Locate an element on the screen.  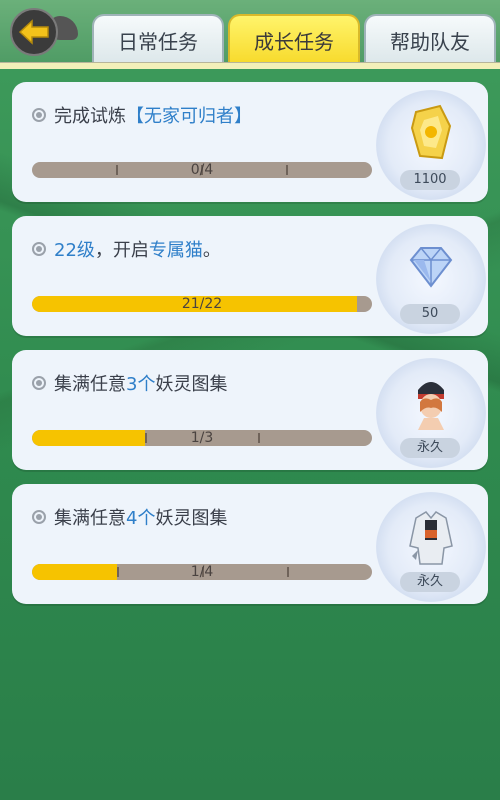
progress-bar: 21/22 is located at coordinates (202, 304).